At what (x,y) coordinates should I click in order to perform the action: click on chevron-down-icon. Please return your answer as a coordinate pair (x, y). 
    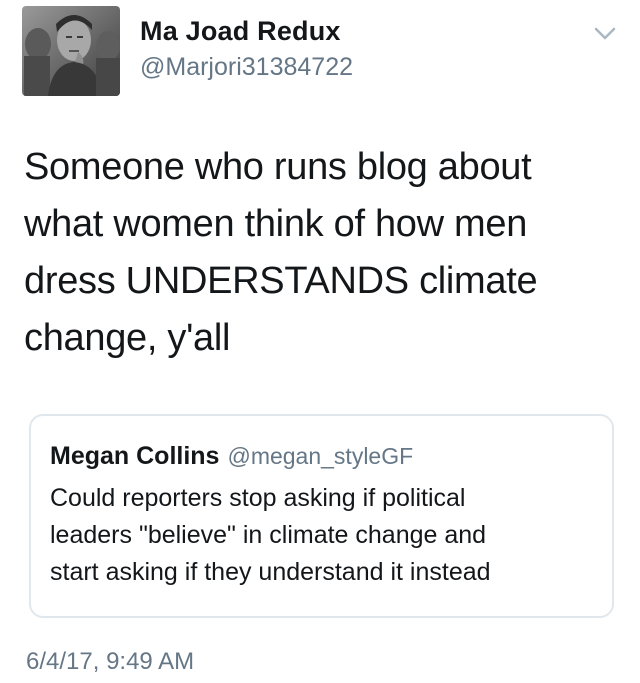
    Looking at the image, I should click on (605, 34).